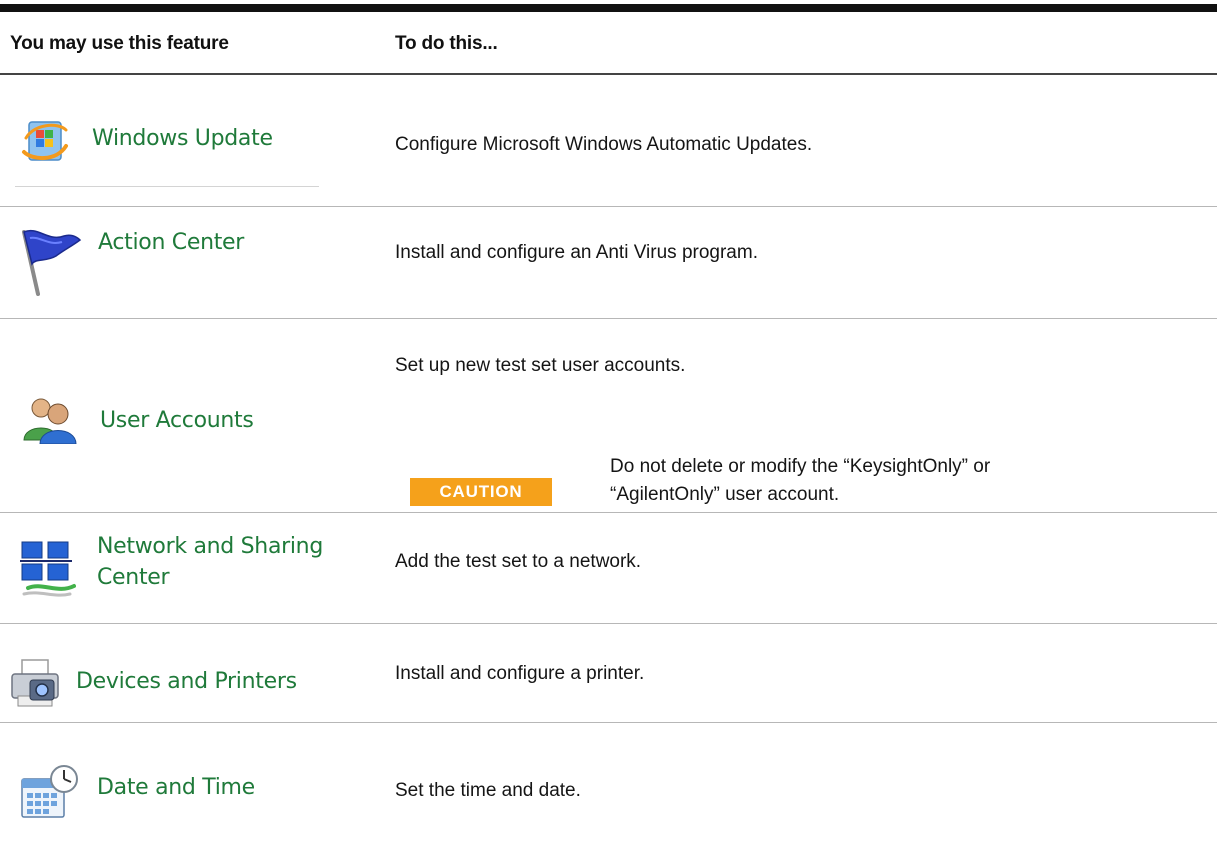  Describe the element at coordinates (167, 186) in the screenshot. I see `divider` at that location.